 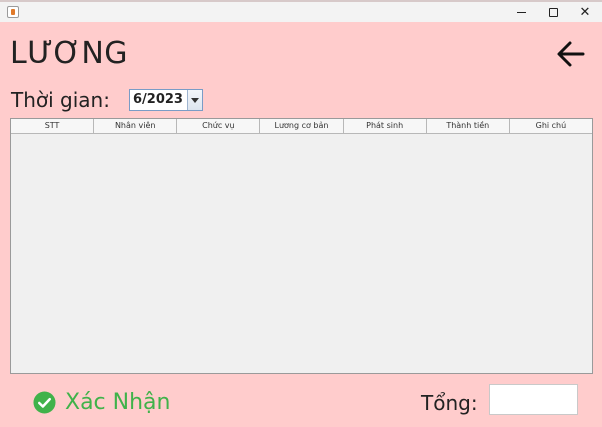 I want to click on minimize-button, so click(x=521, y=12).